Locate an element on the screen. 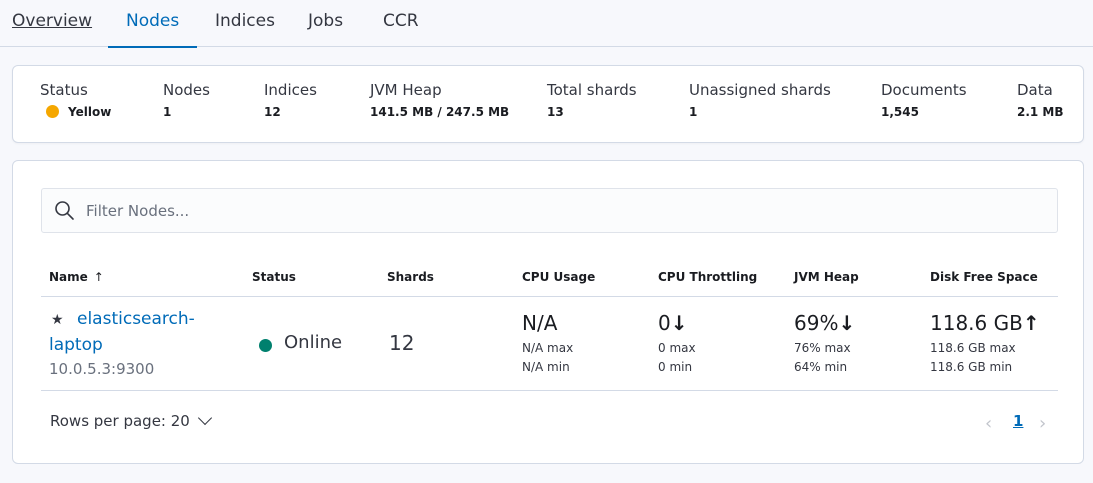  summary-data-label: Data is located at coordinates (1035, 90).